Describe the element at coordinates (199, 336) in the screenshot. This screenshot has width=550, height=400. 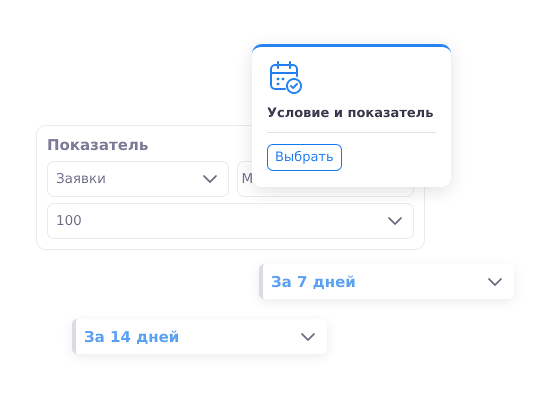
I see `period-dropdown: За 14 дней` at that location.